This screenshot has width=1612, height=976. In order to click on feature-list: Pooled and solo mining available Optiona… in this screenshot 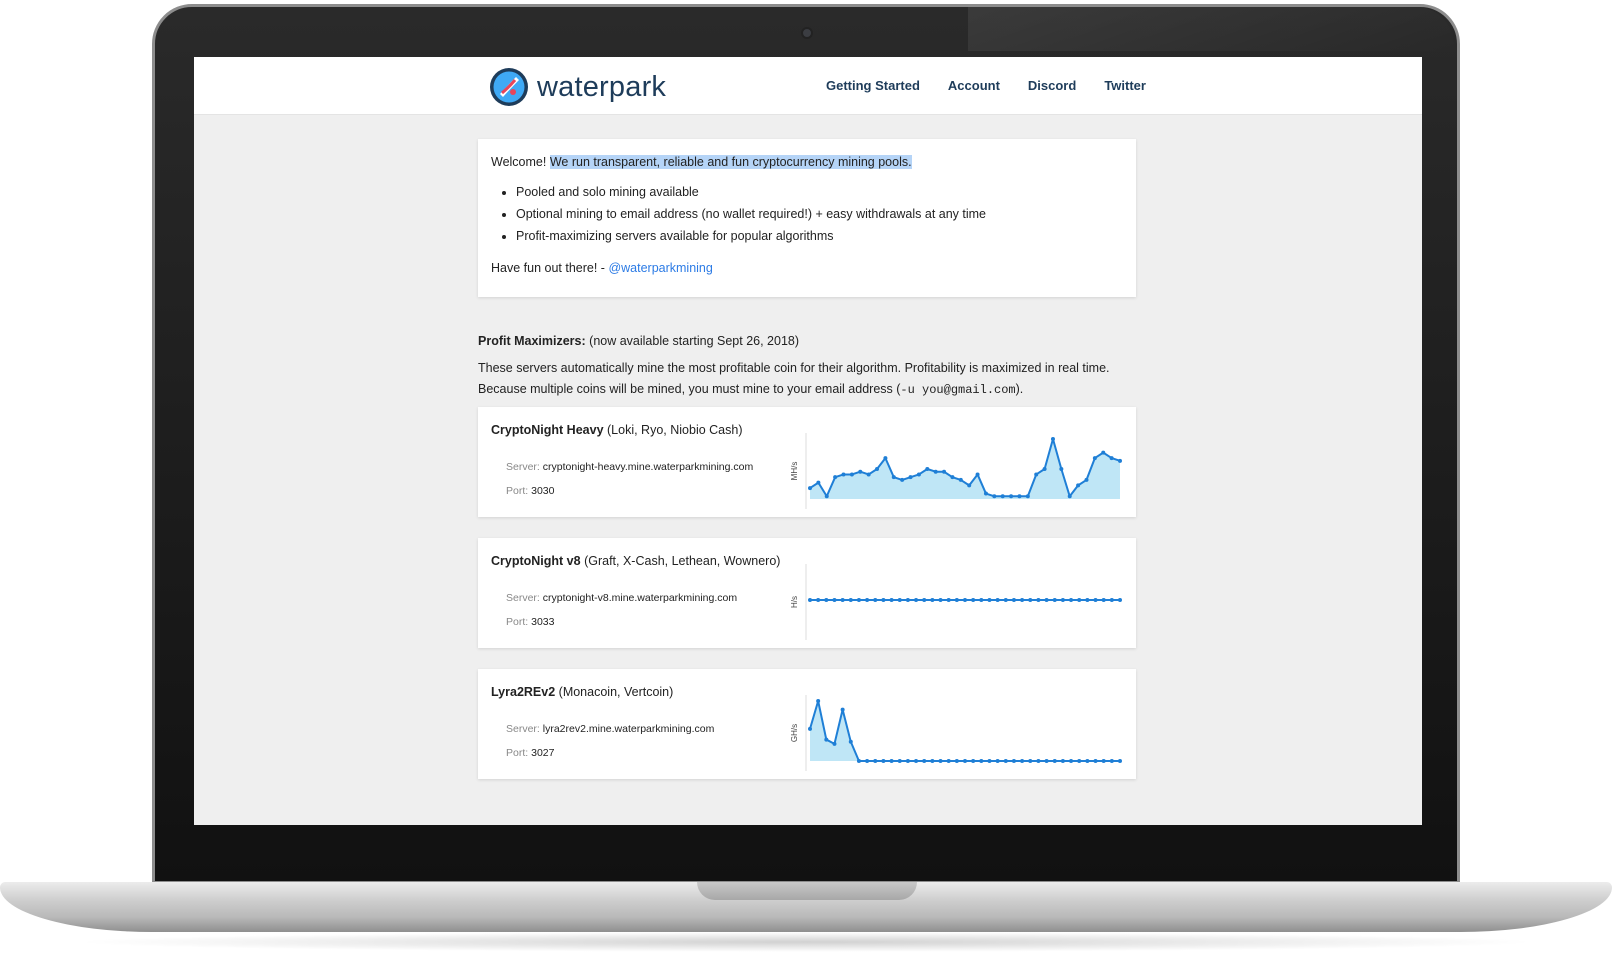, I will do `click(819, 214)`.